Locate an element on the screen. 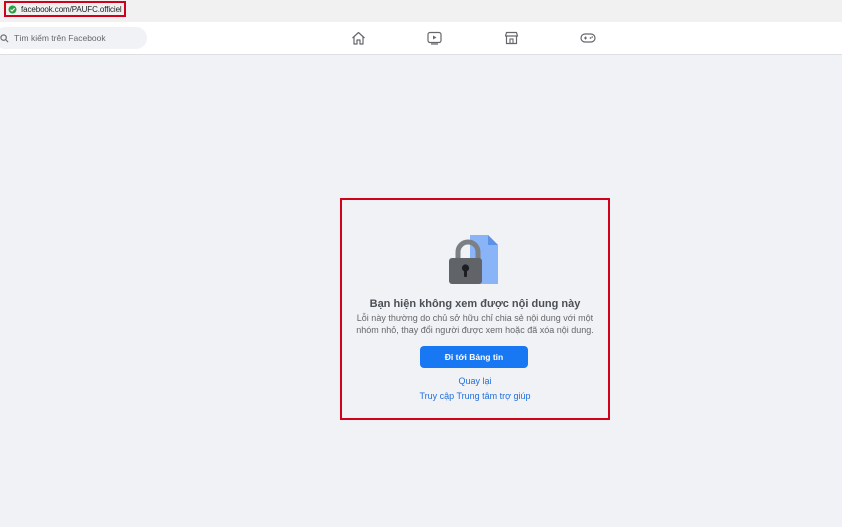 This screenshot has width=842, height=527. search-icon is located at coordinates (4, 38).